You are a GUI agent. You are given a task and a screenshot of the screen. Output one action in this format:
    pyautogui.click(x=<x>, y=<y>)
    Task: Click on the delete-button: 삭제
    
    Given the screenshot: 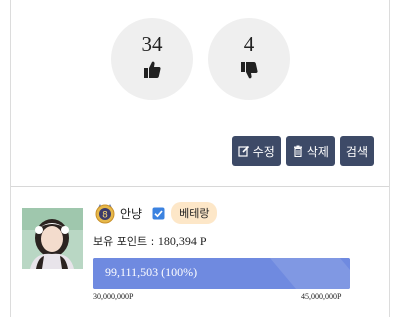 What is the action you would take?
    pyautogui.click(x=310, y=151)
    